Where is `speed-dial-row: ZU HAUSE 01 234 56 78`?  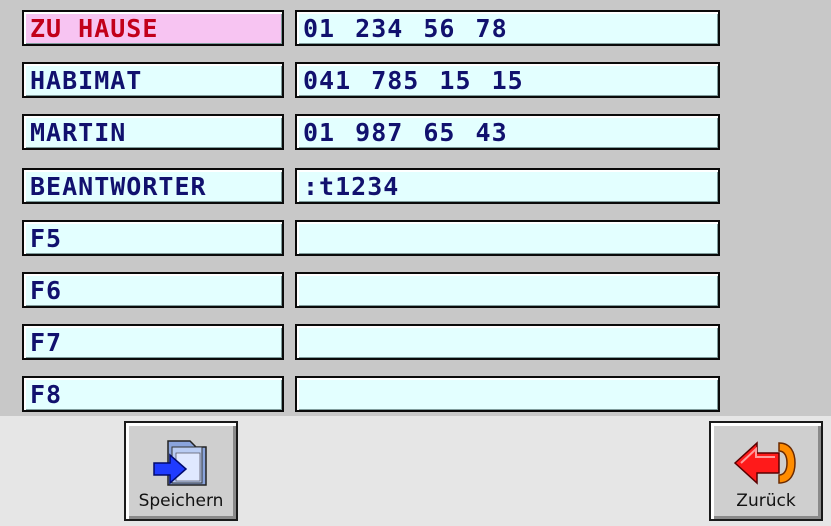
speed-dial-row: ZU HAUSE 01 234 56 78 is located at coordinates (372, 28).